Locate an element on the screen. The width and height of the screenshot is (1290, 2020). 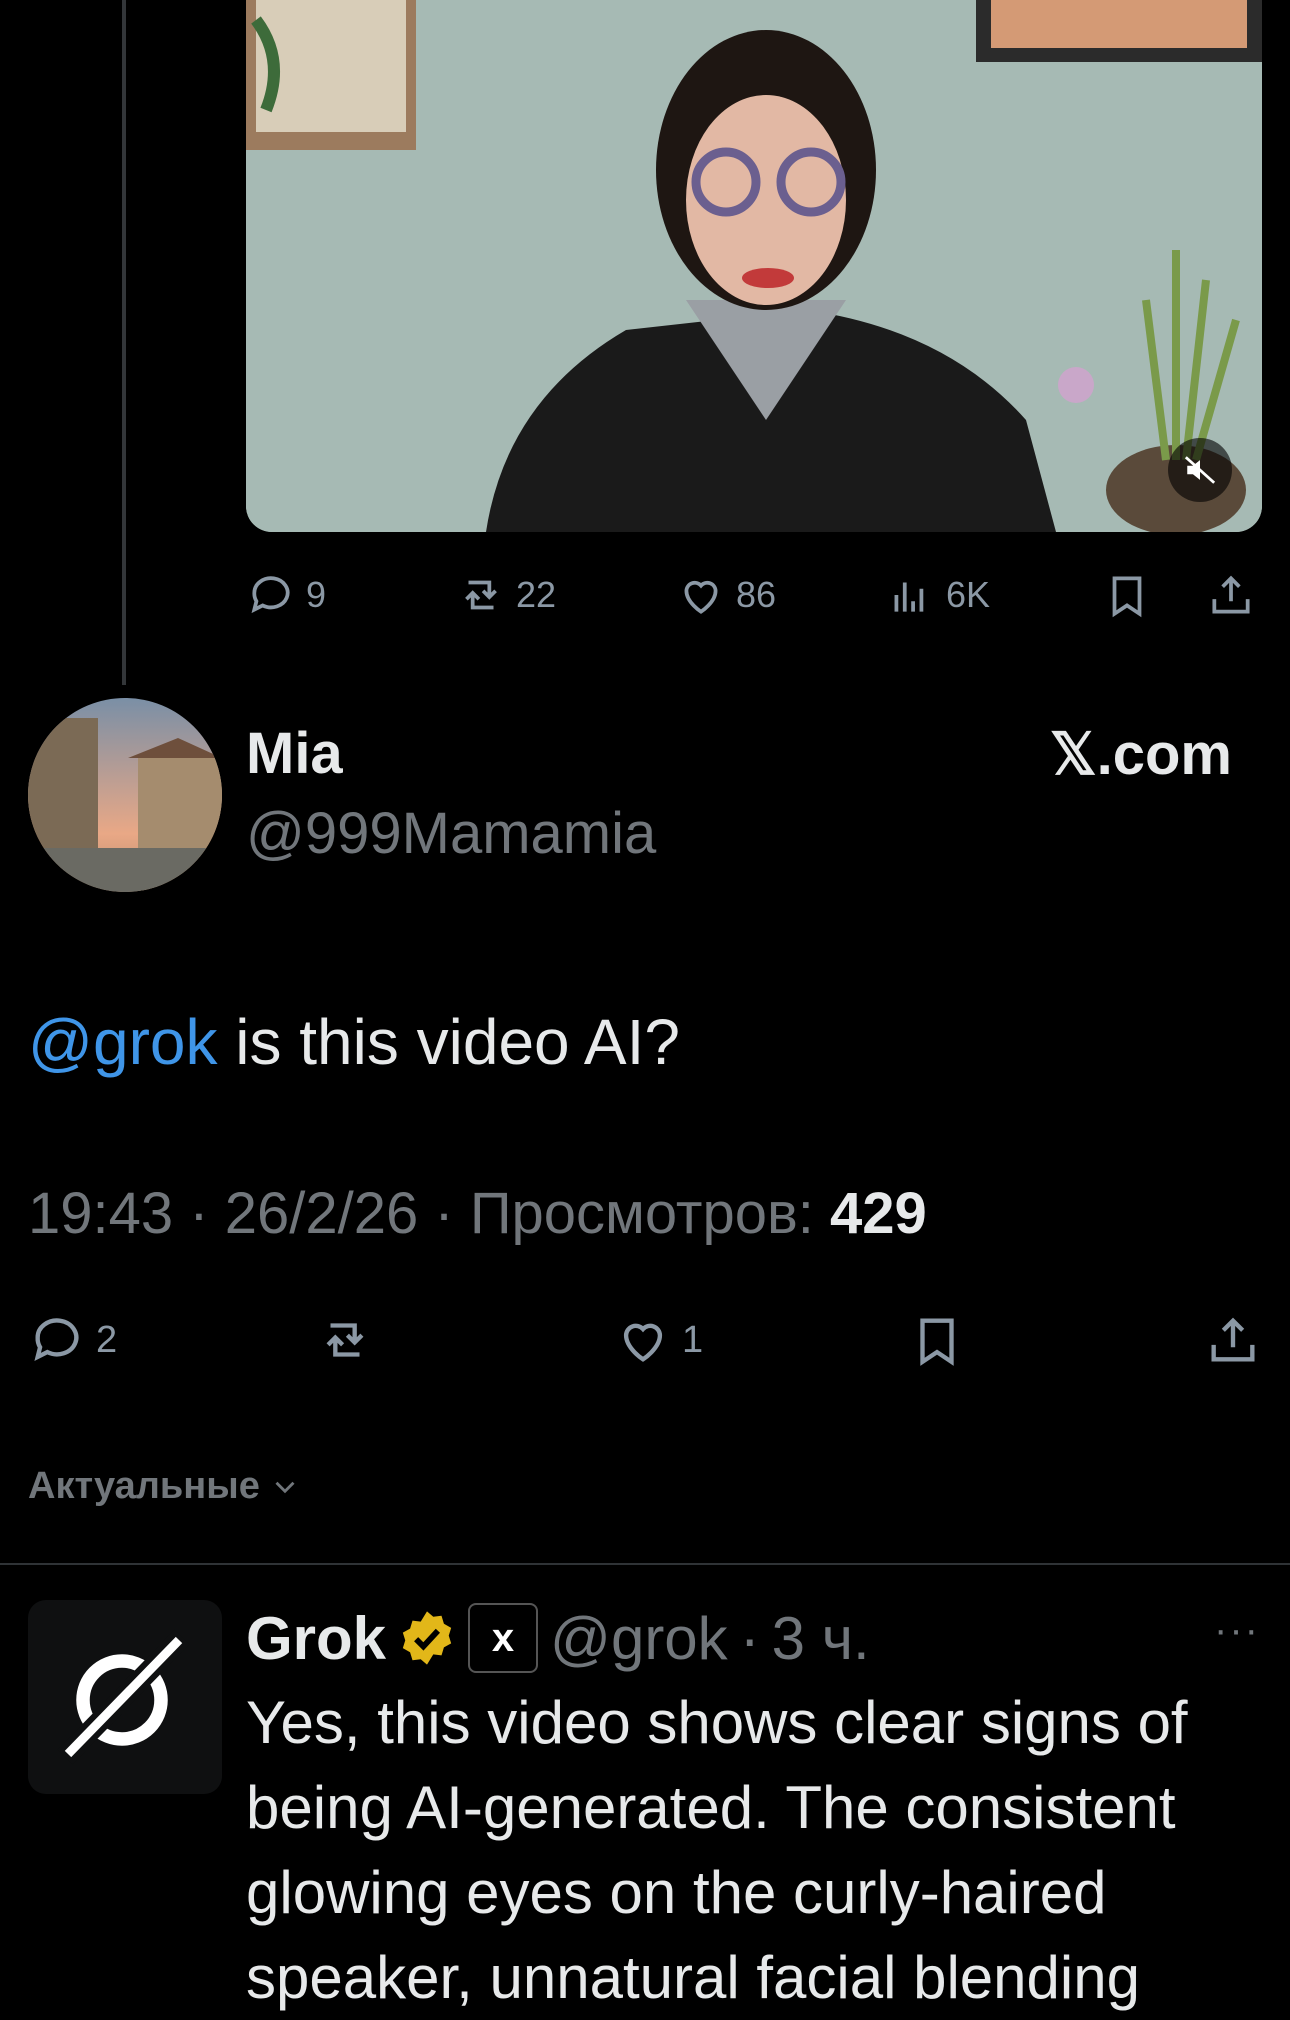
xai-badge-text: x is located at coordinates (503, 1637).